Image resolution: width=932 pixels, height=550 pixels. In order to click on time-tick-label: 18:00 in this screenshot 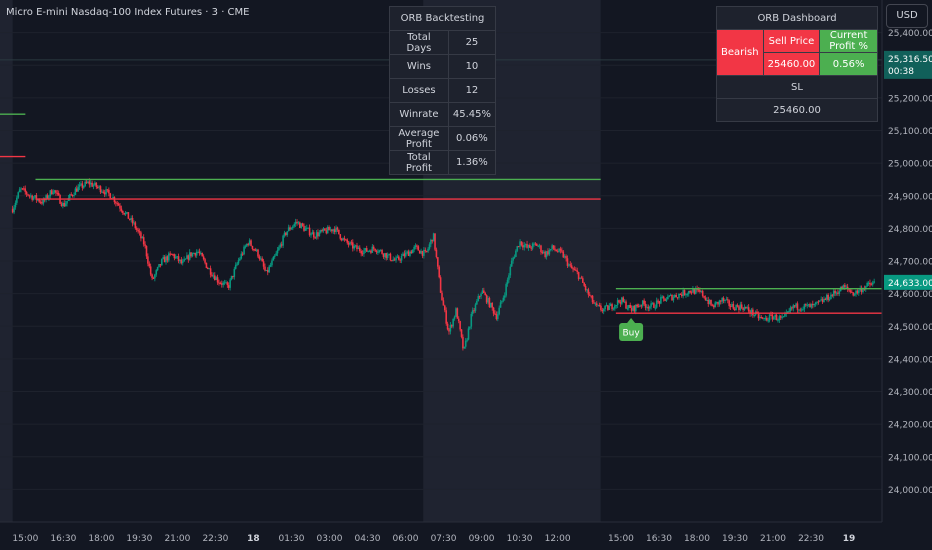, I will do `click(101, 539)`.